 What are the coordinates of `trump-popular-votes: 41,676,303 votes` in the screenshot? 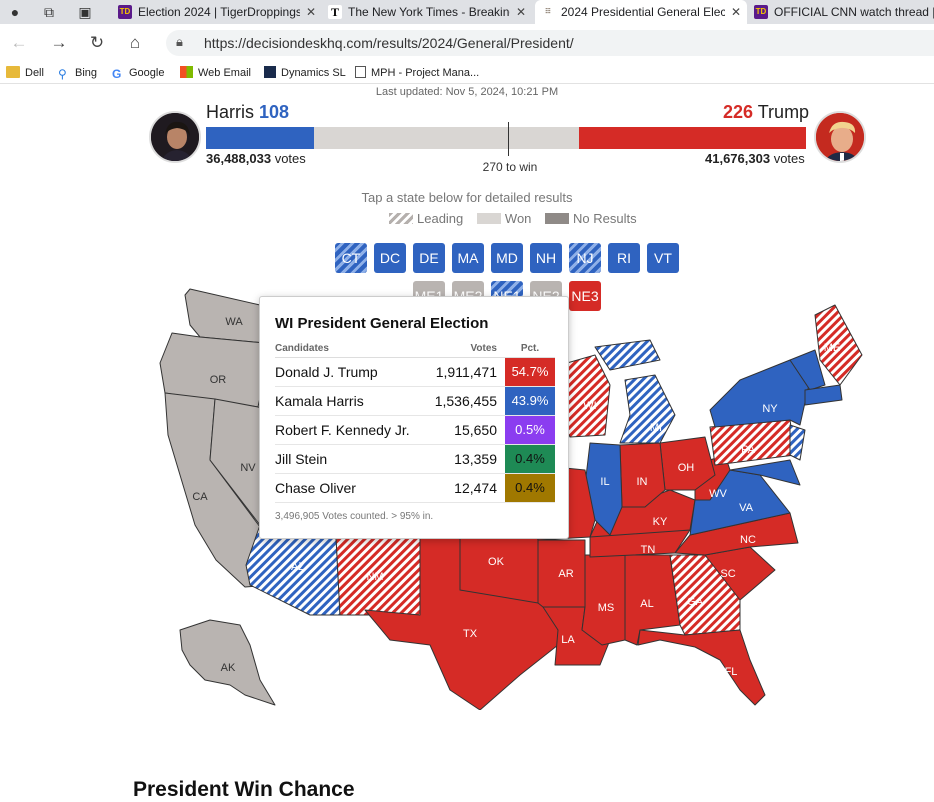 It's located at (755, 158).